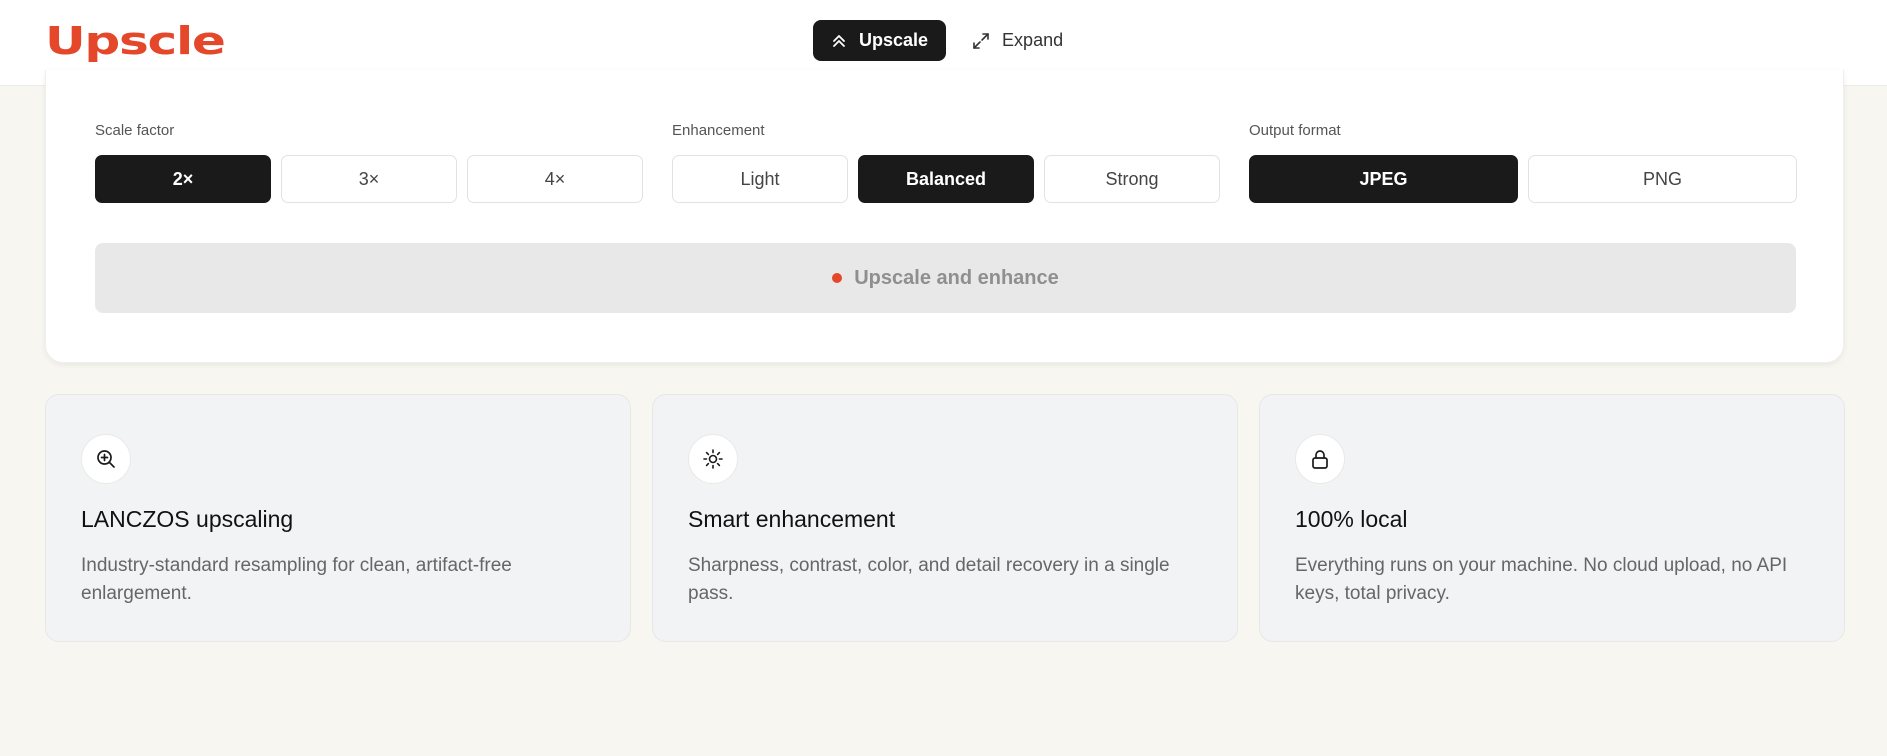 The image size is (1887, 756). What do you see at coordinates (135, 41) in the screenshot?
I see `logo: Upscle` at bounding box center [135, 41].